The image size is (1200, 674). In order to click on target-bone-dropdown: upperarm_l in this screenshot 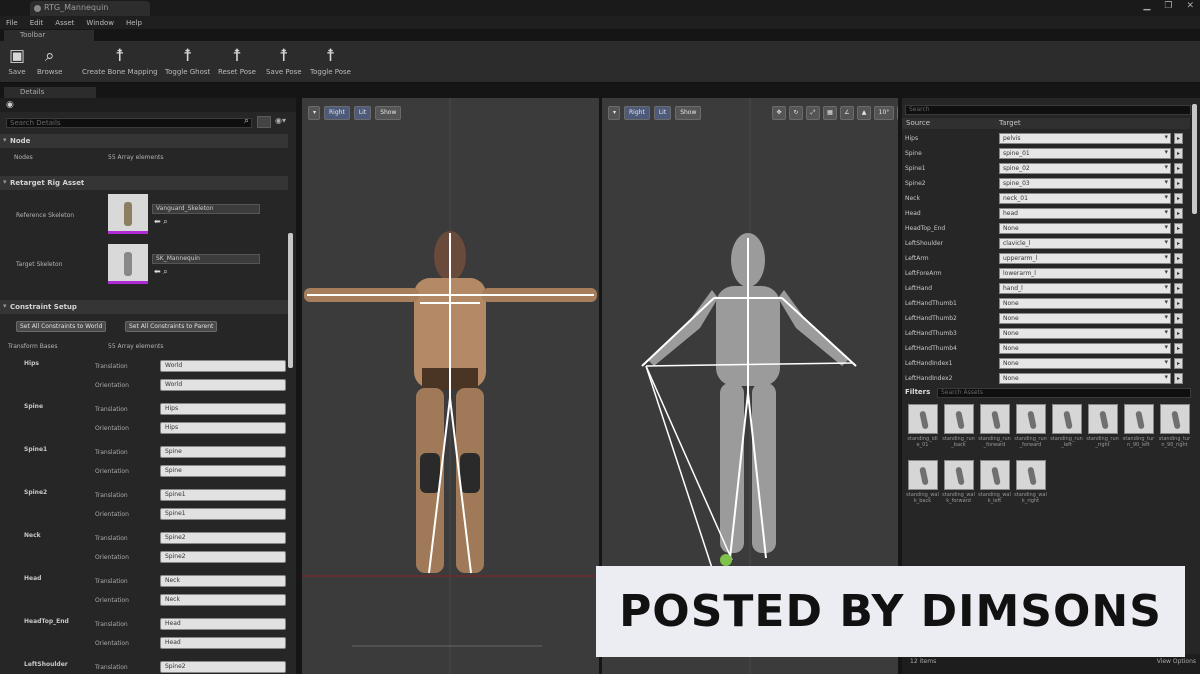, I will do `click(1085, 258)`.